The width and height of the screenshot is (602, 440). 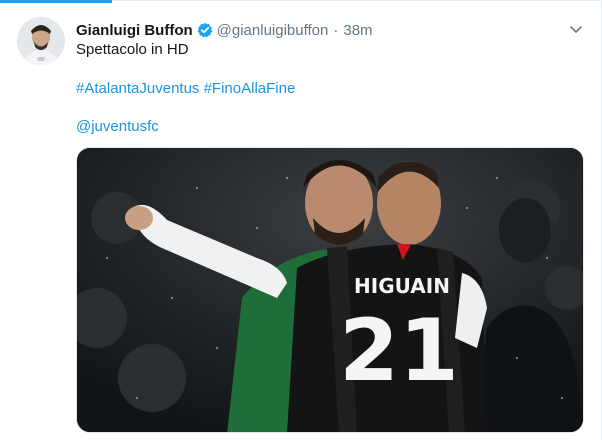 What do you see at coordinates (402, 286) in the screenshot?
I see `jersey-name: HIGUAIN` at bounding box center [402, 286].